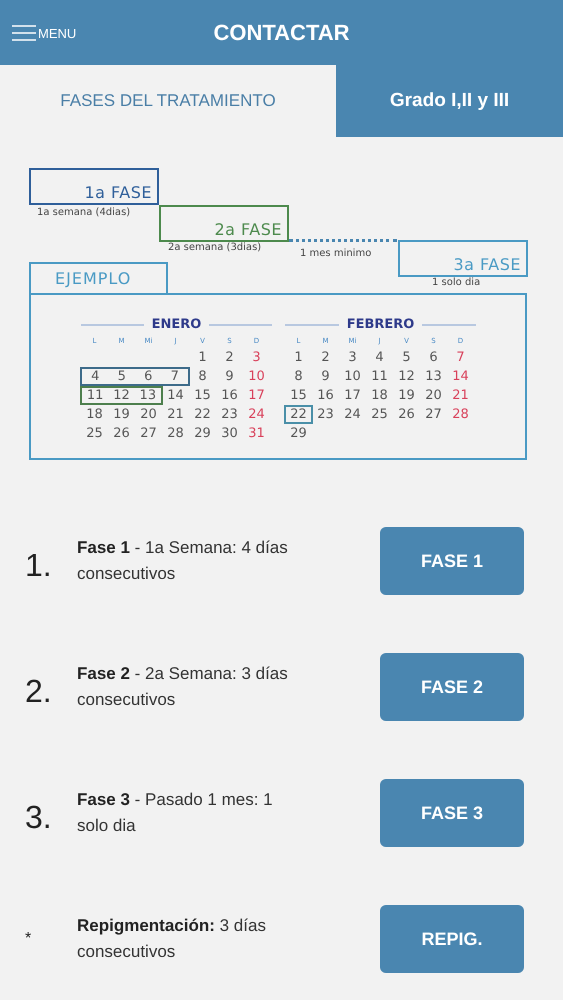 This screenshot has height=1000, width=563. I want to click on menu-button: MENU, so click(44, 32).